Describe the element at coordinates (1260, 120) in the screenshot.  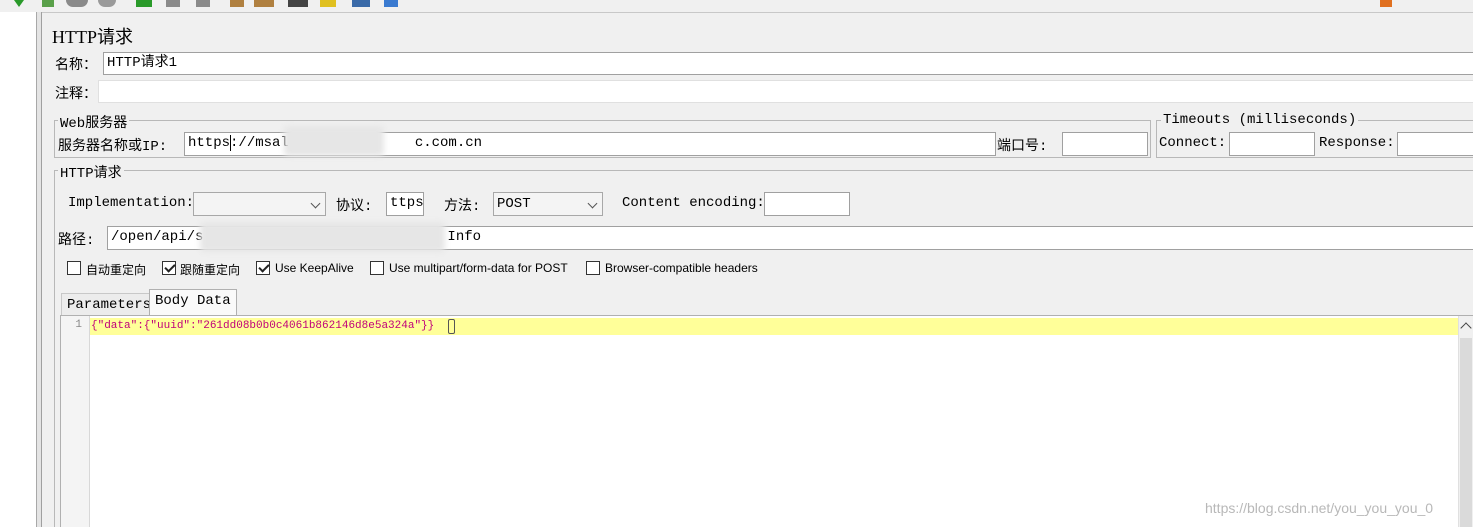
I see `timeouts-legend: Timeouts (milliseconds)` at that location.